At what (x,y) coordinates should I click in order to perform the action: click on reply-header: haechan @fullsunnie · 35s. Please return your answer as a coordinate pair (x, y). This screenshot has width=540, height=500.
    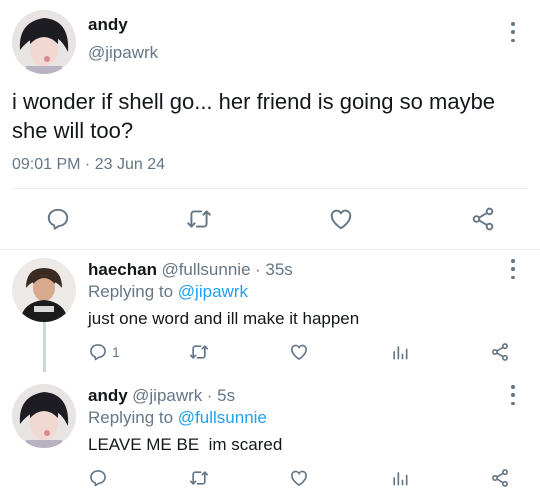
    Looking at the image, I should click on (190, 270).